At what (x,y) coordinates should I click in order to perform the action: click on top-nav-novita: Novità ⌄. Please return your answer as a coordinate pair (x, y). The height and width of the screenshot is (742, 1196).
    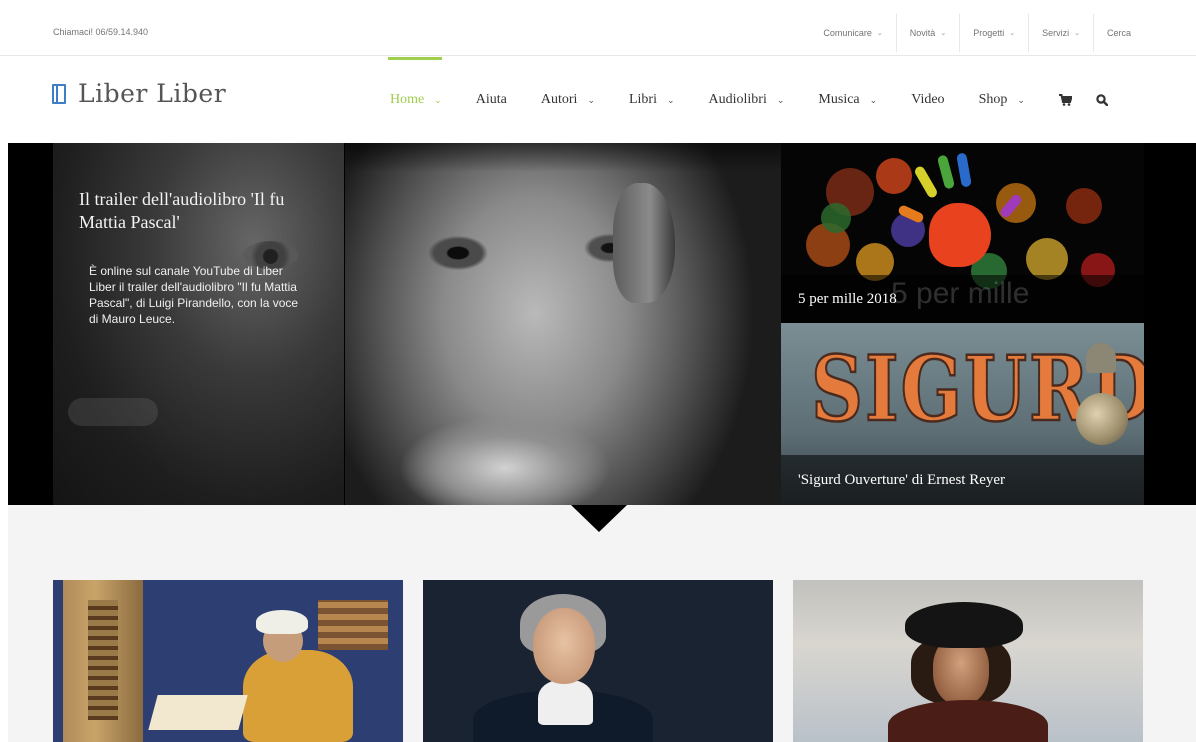
    Looking at the image, I should click on (927, 33).